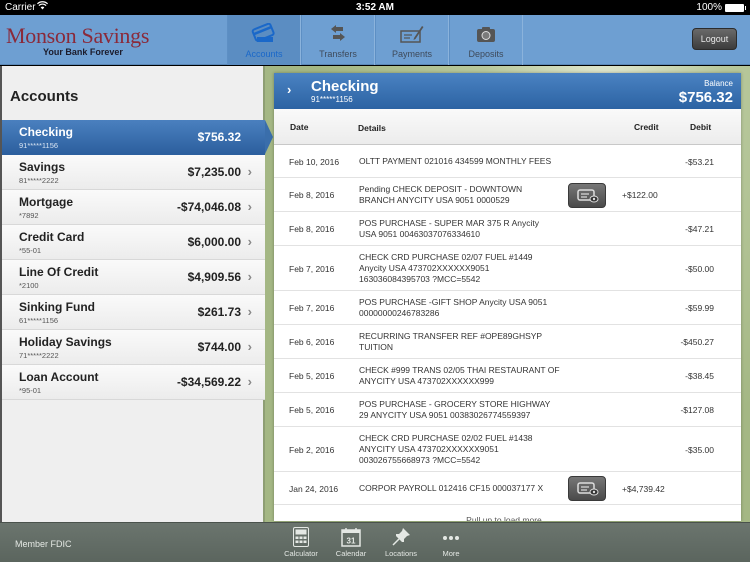  What do you see at coordinates (289, 89) in the screenshot?
I see `expand-chevron-icon: ›` at bounding box center [289, 89].